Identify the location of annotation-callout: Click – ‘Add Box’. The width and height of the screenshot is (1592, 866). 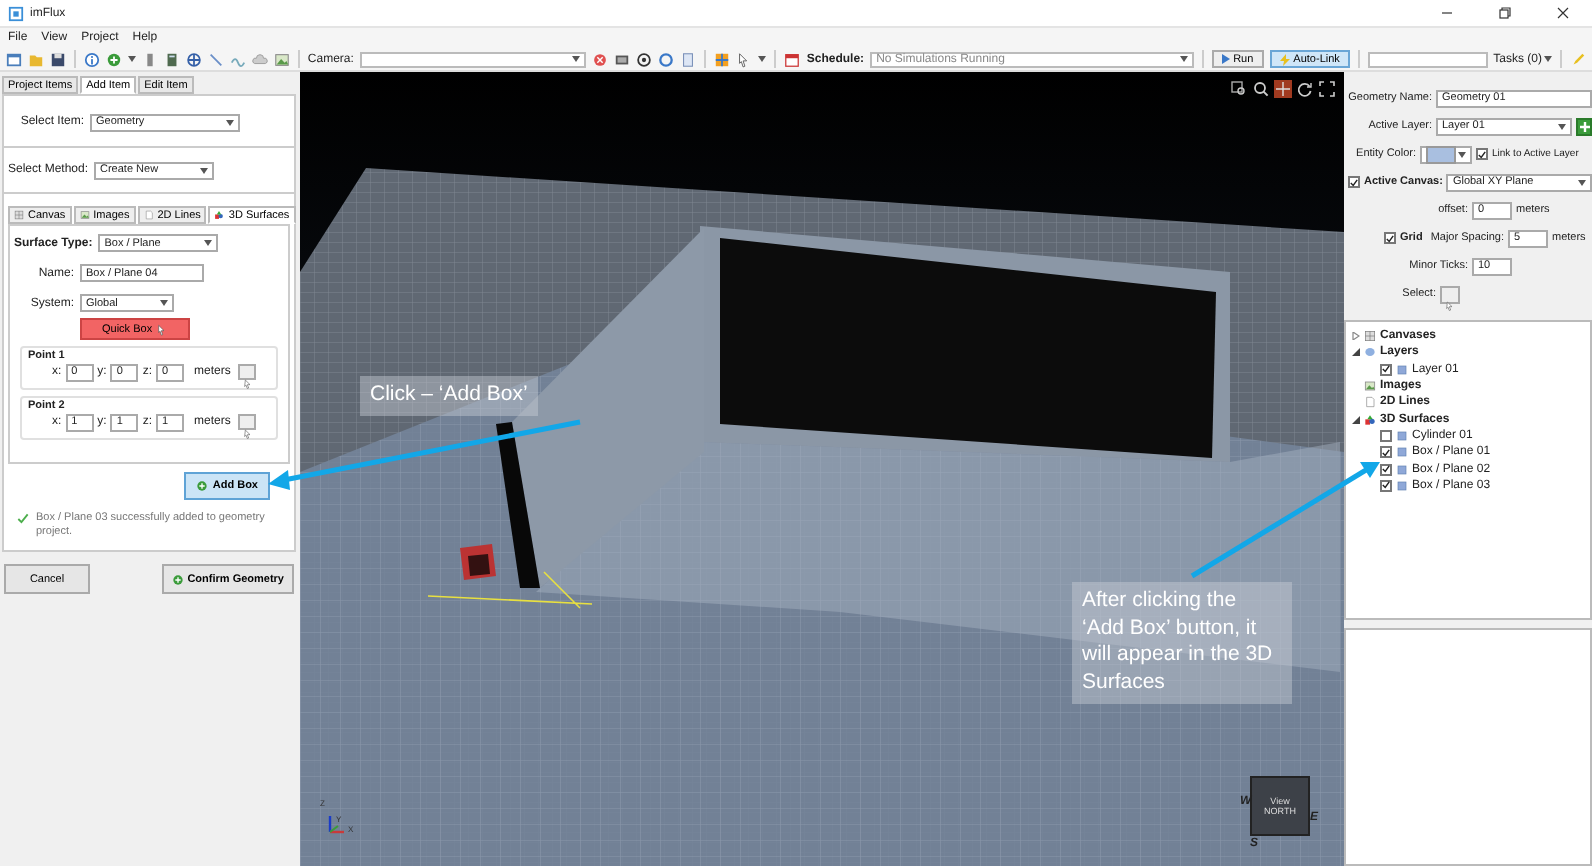
(449, 396).